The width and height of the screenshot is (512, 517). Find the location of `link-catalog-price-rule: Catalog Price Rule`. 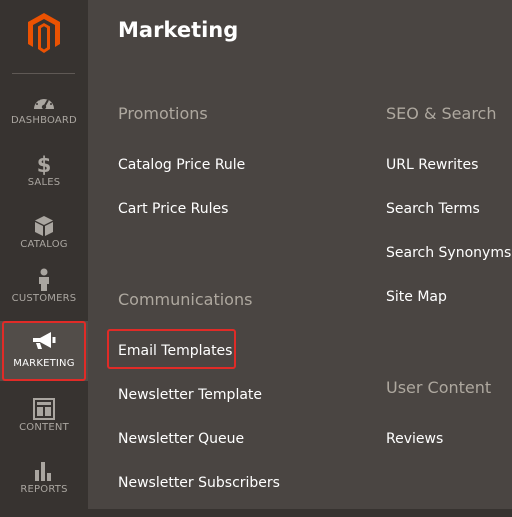

link-catalog-price-rule: Catalog Price Rule is located at coordinates (181, 165).